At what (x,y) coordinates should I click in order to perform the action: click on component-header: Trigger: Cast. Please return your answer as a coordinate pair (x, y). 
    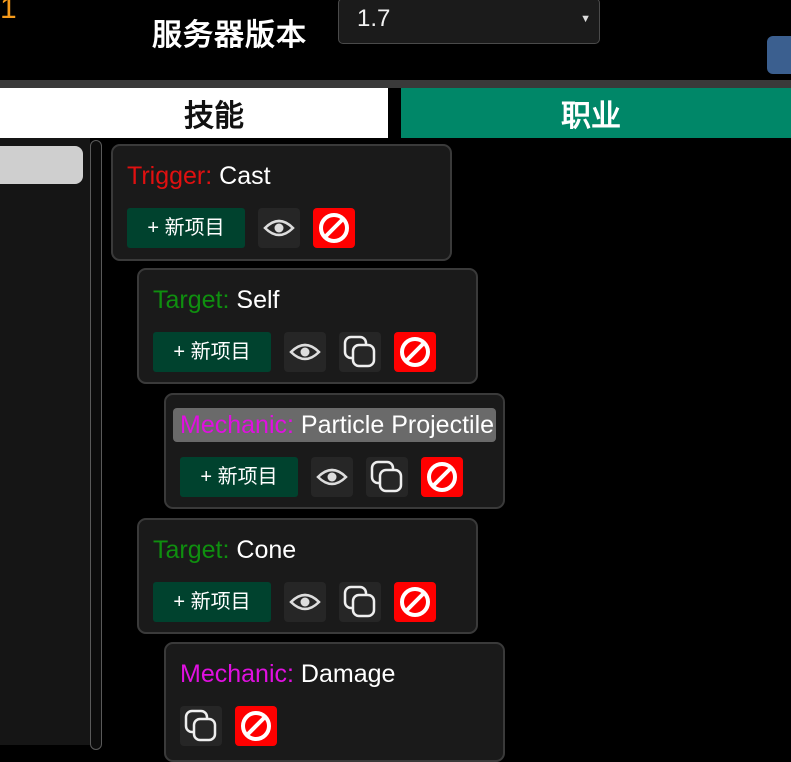
    Looking at the image, I should click on (199, 176).